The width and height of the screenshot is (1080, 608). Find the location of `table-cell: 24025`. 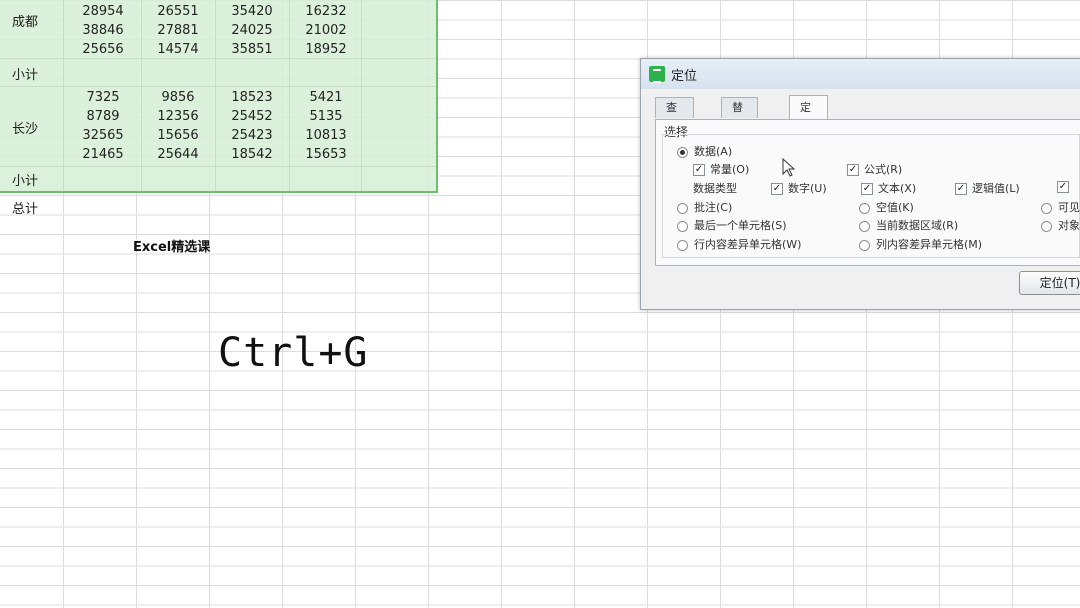

table-cell: 24025 is located at coordinates (252, 30).